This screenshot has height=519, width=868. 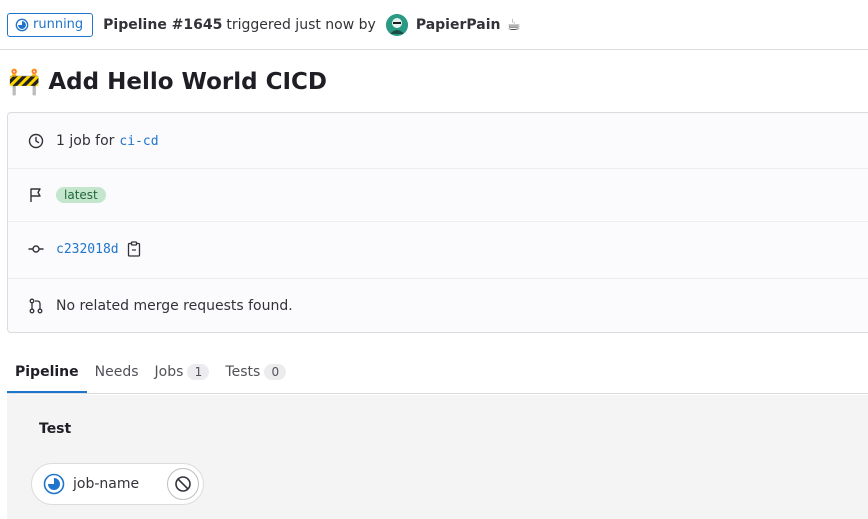 What do you see at coordinates (513, 24) in the screenshot?
I see `author-status-emoji: ☕` at bounding box center [513, 24].